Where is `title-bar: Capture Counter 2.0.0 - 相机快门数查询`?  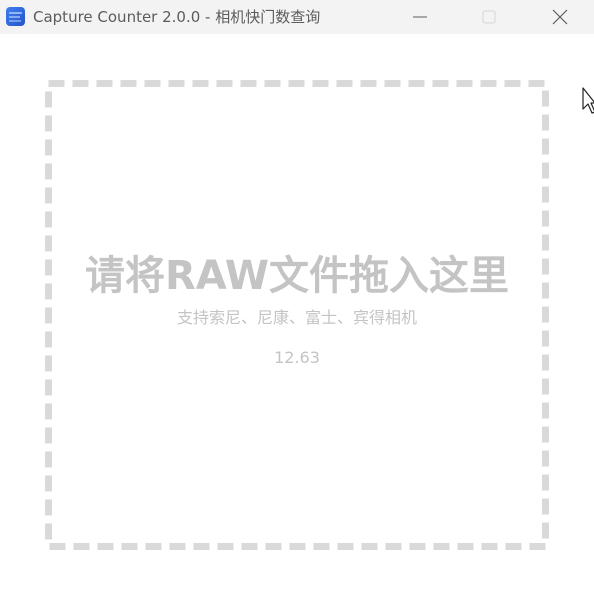
title-bar: Capture Counter 2.0.0 - 相机快门数查询 is located at coordinates (297, 17).